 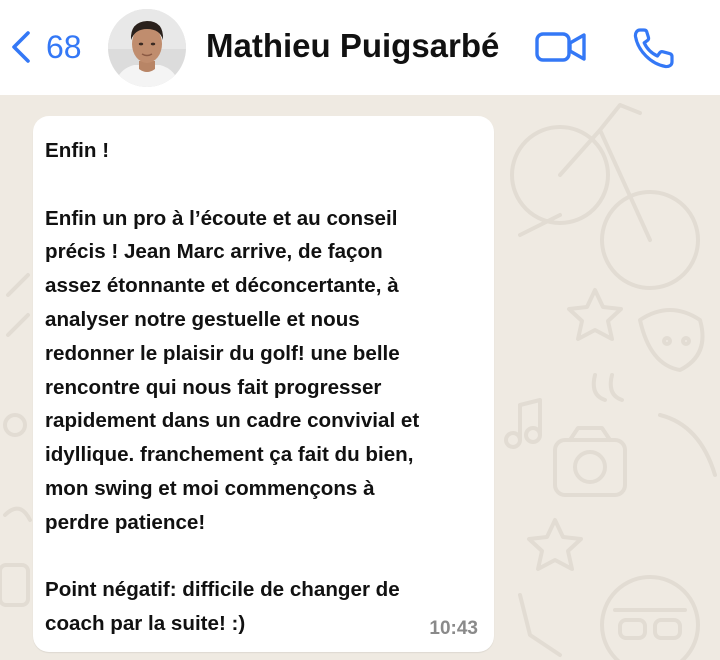 I want to click on chevron-left-icon, so click(x=21, y=47).